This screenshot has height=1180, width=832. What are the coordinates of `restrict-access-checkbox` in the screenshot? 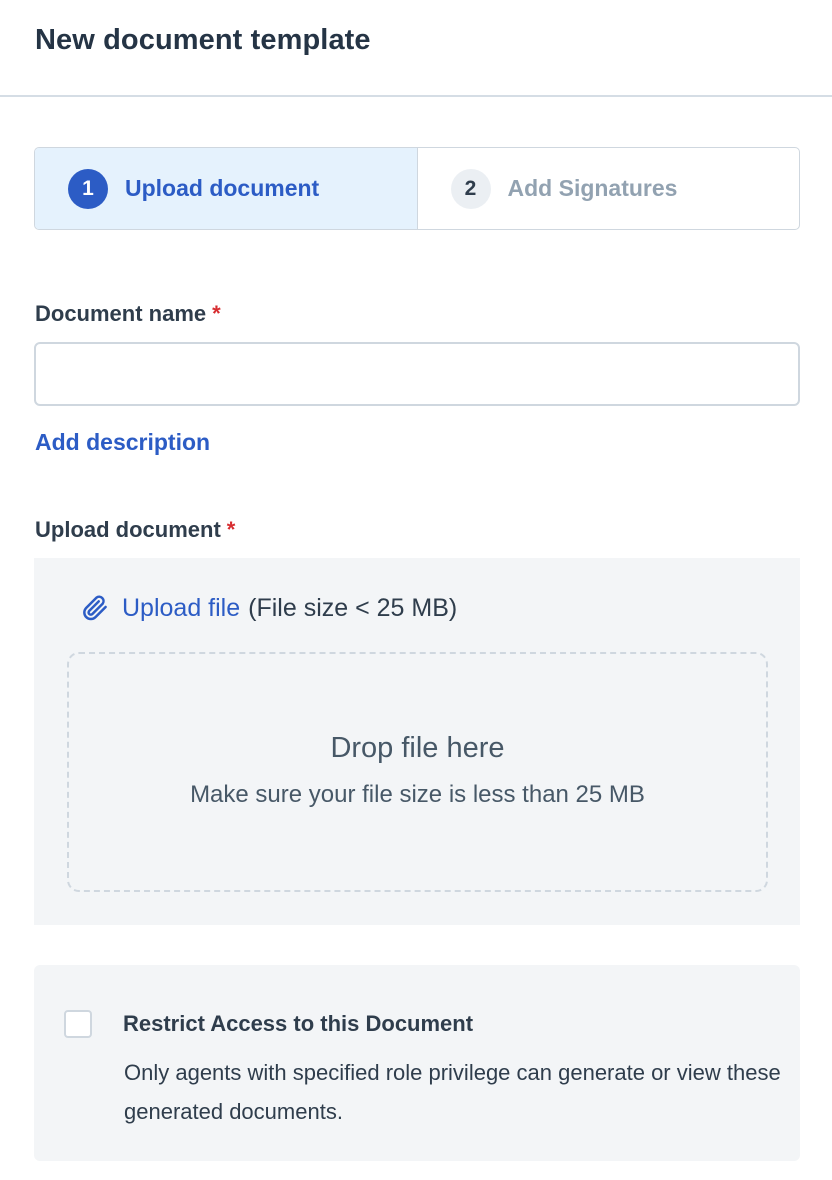 It's located at (78, 1024).